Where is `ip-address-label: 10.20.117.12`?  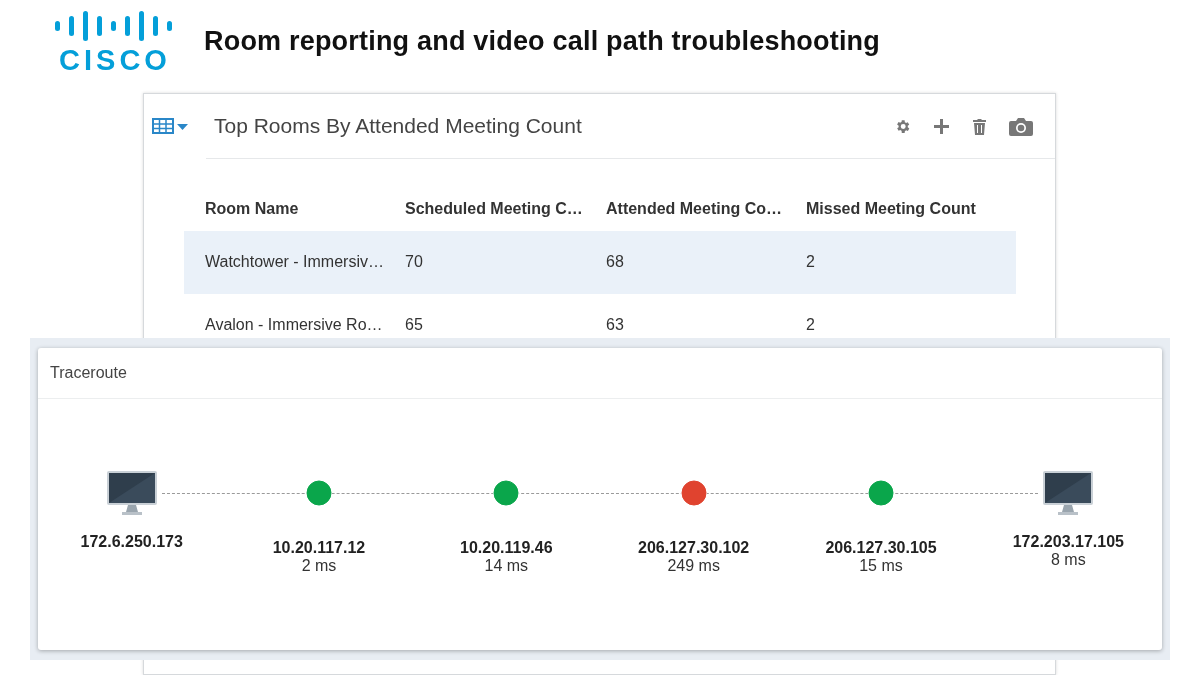 ip-address-label: 10.20.117.12 is located at coordinates (319, 548).